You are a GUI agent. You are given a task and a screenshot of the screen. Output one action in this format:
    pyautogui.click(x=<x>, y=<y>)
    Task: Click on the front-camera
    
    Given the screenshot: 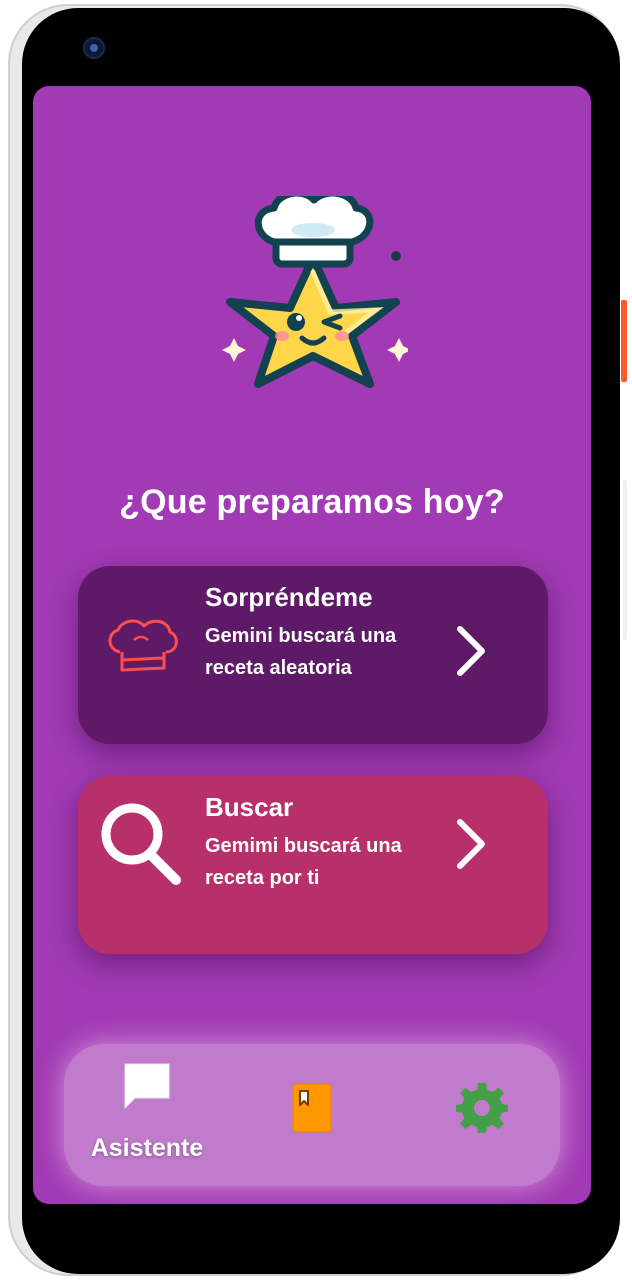 What is the action you would take?
    pyautogui.click(x=94, y=48)
    